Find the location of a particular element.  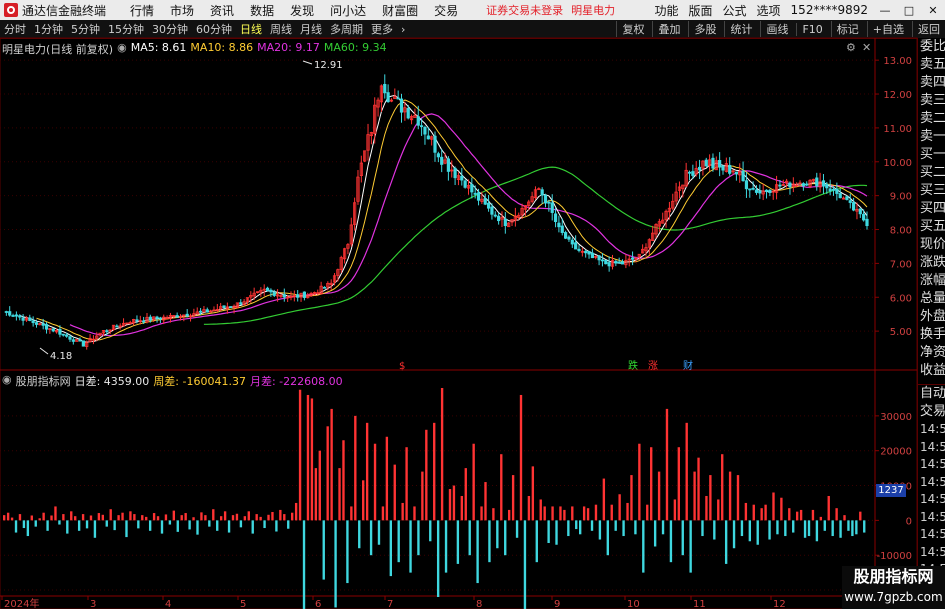

settings-icon: ⚙ is located at coordinates (851, 47).